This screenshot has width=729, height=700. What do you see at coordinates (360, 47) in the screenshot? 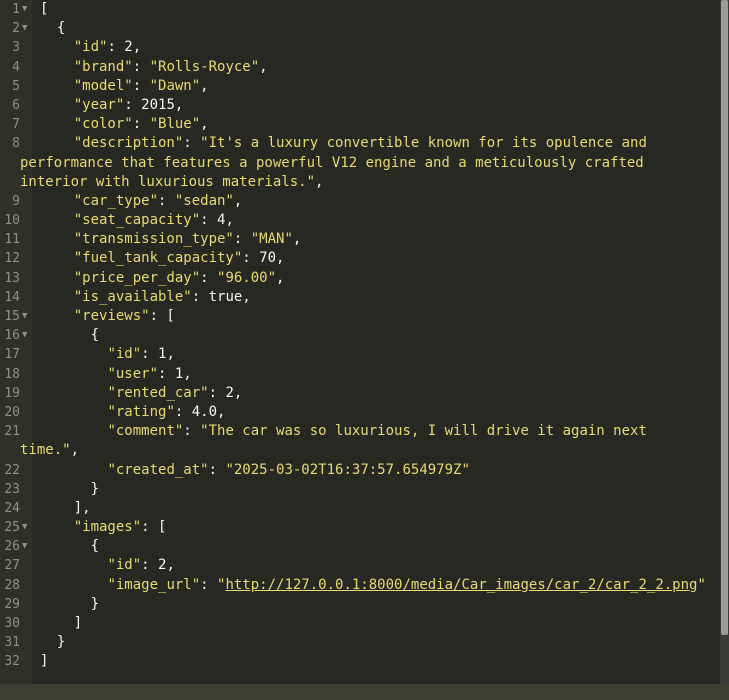
I see `code-line: 3 "id": 2,` at bounding box center [360, 47].